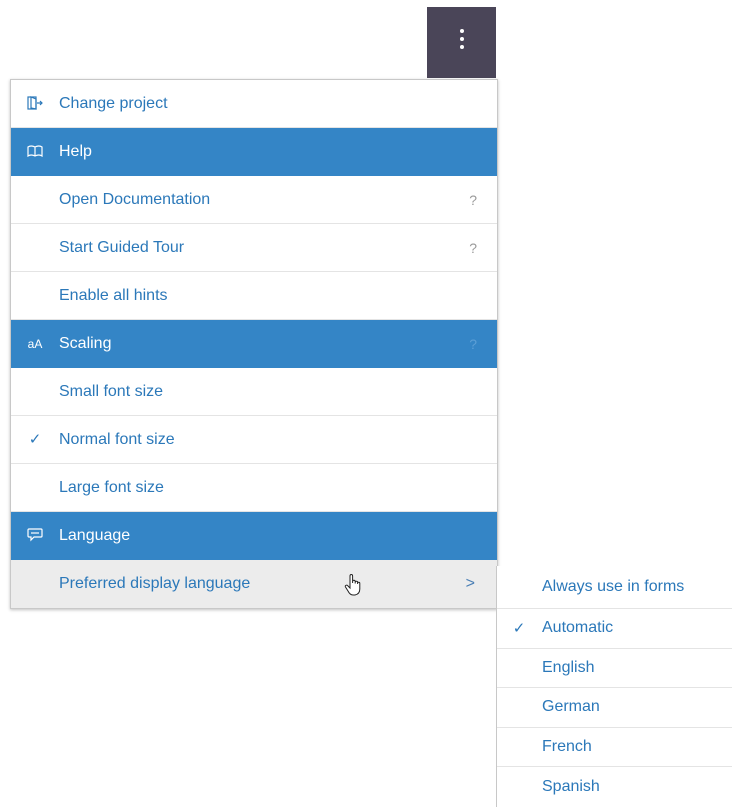 Image resolution: width=732 pixels, height=807 pixels. Describe the element at coordinates (571, 707) in the screenshot. I see `submenu-item-label: German` at that location.